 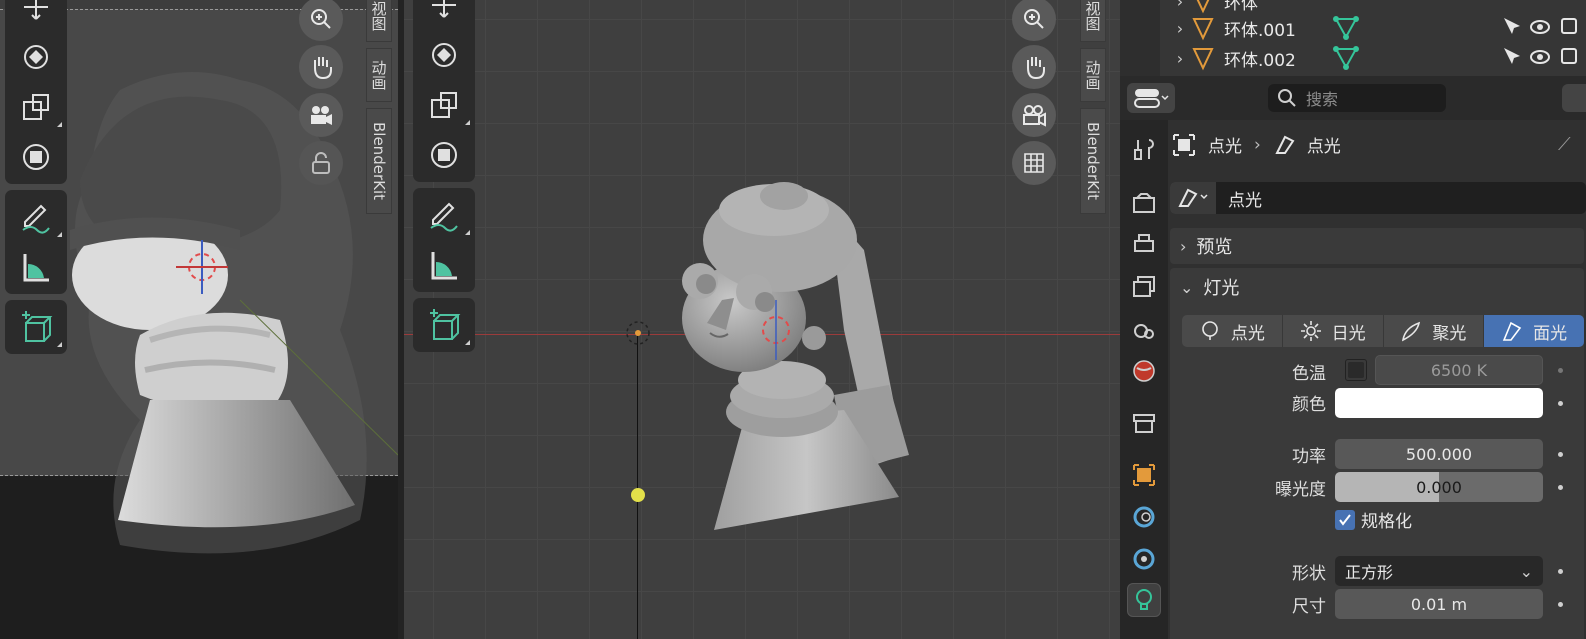 I want to click on tab-light-data, so click(x=1144, y=600).